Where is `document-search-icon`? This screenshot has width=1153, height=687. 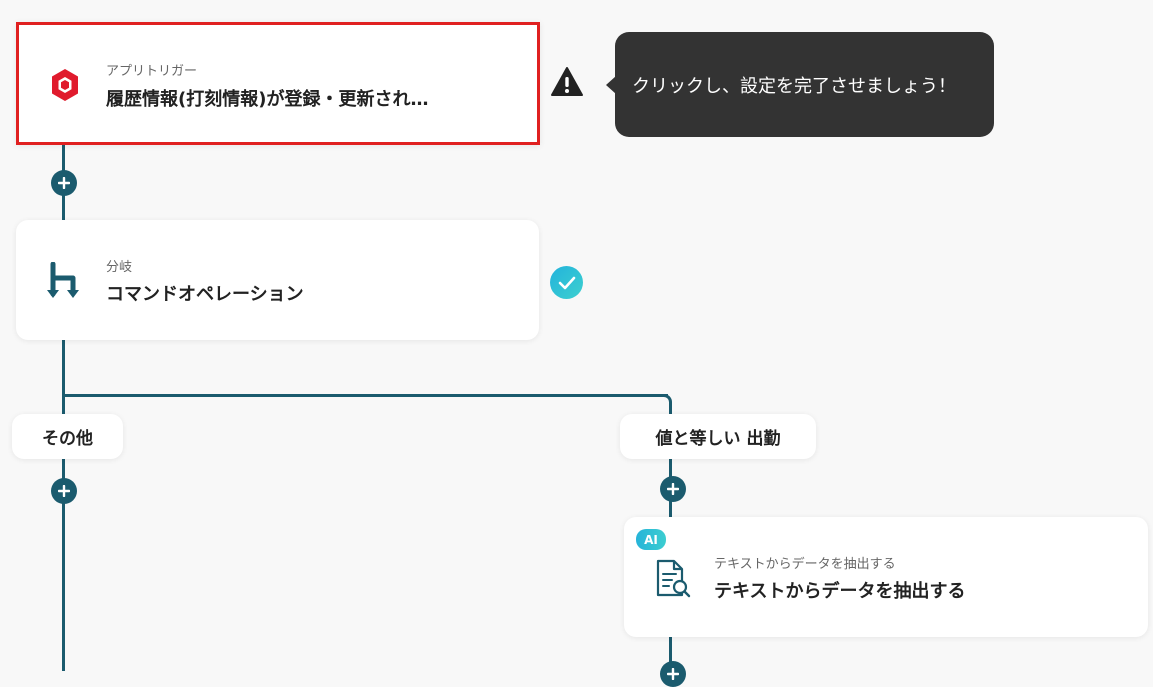
document-search-icon is located at coordinates (673, 581).